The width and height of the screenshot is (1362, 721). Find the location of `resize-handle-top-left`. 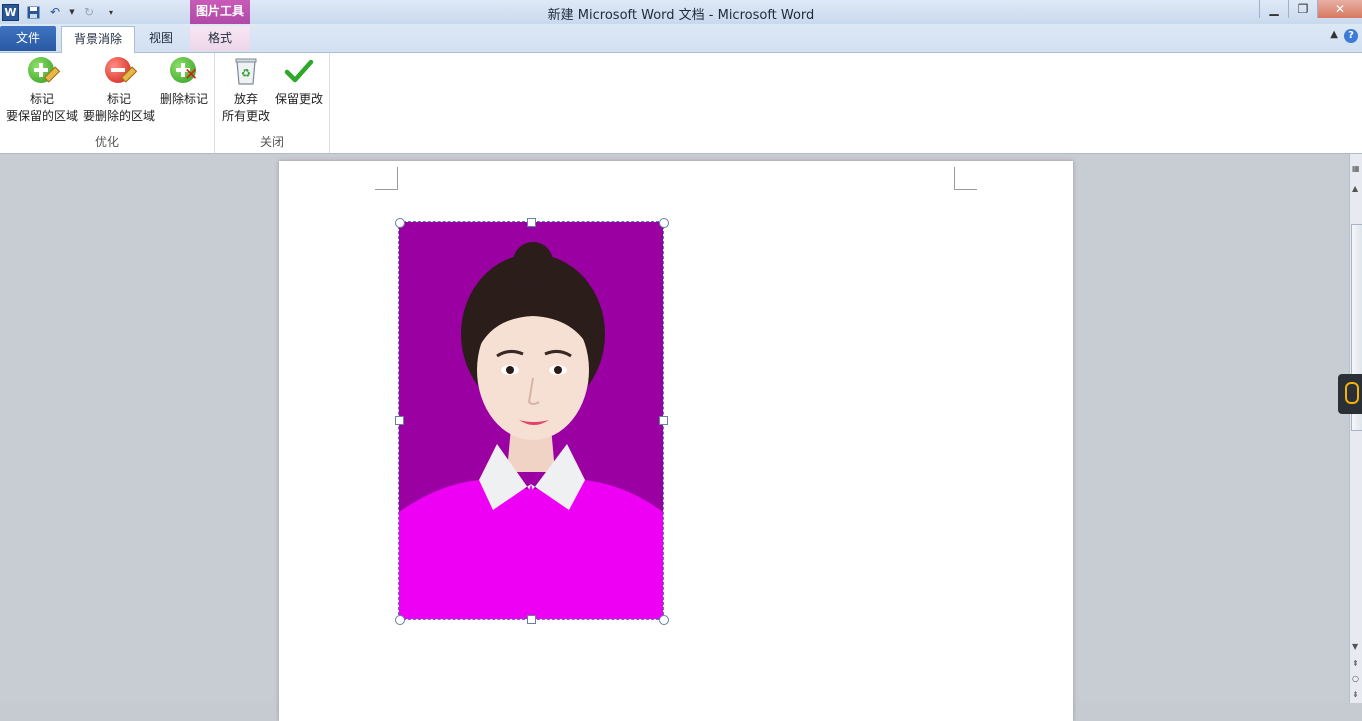

resize-handle-top-left is located at coordinates (400, 223).